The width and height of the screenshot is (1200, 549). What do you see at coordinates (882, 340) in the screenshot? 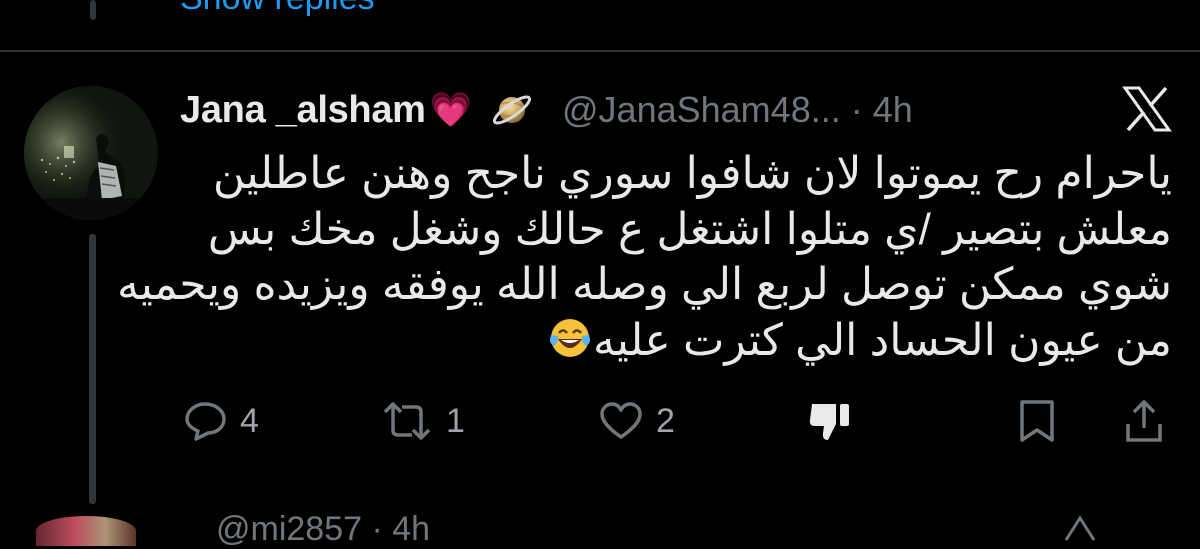
I see `tweet-text-line: من عيون الحساد الي كترت عليه` at bounding box center [882, 340].